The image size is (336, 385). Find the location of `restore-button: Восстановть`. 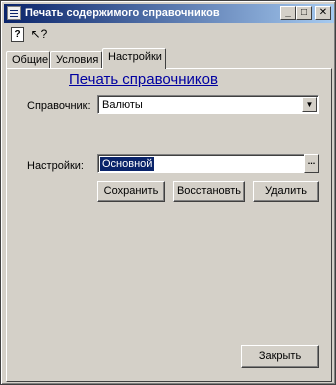

restore-button: Восстановть is located at coordinates (209, 191).